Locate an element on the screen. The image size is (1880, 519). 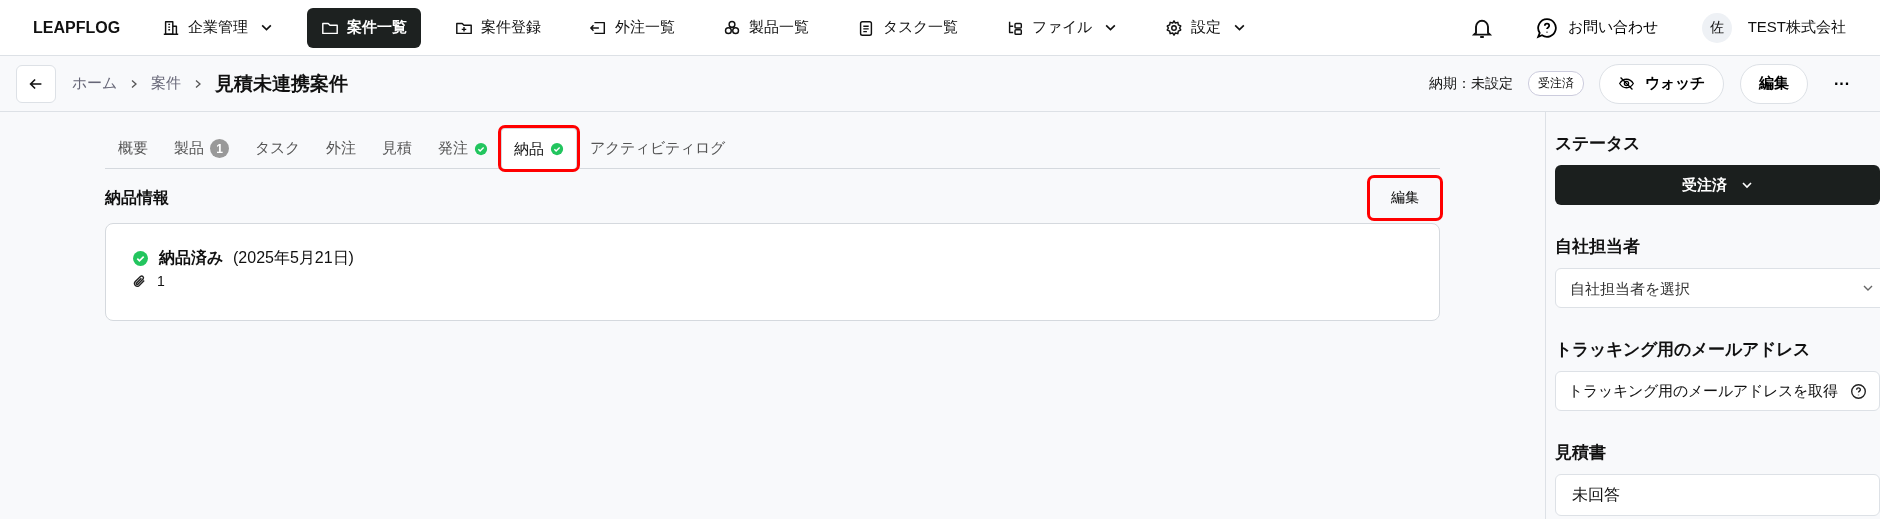
logo: LEAPFLOG is located at coordinates (77, 27).